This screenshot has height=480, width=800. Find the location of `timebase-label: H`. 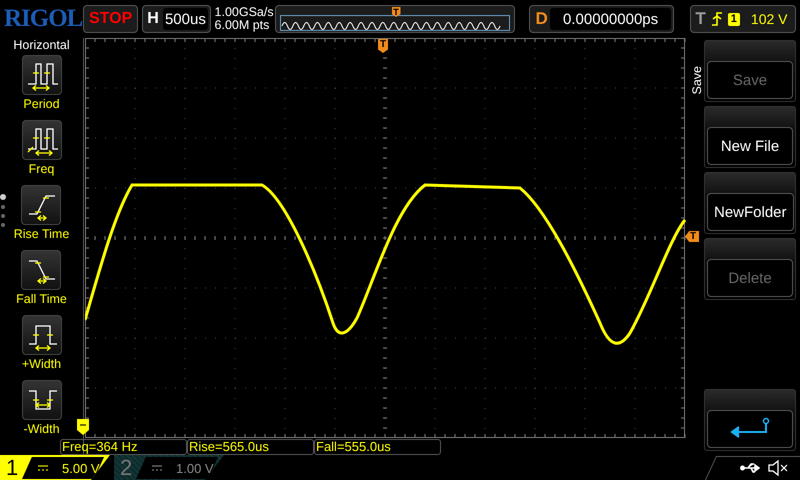

timebase-label: H is located at coordinates (153, 19).